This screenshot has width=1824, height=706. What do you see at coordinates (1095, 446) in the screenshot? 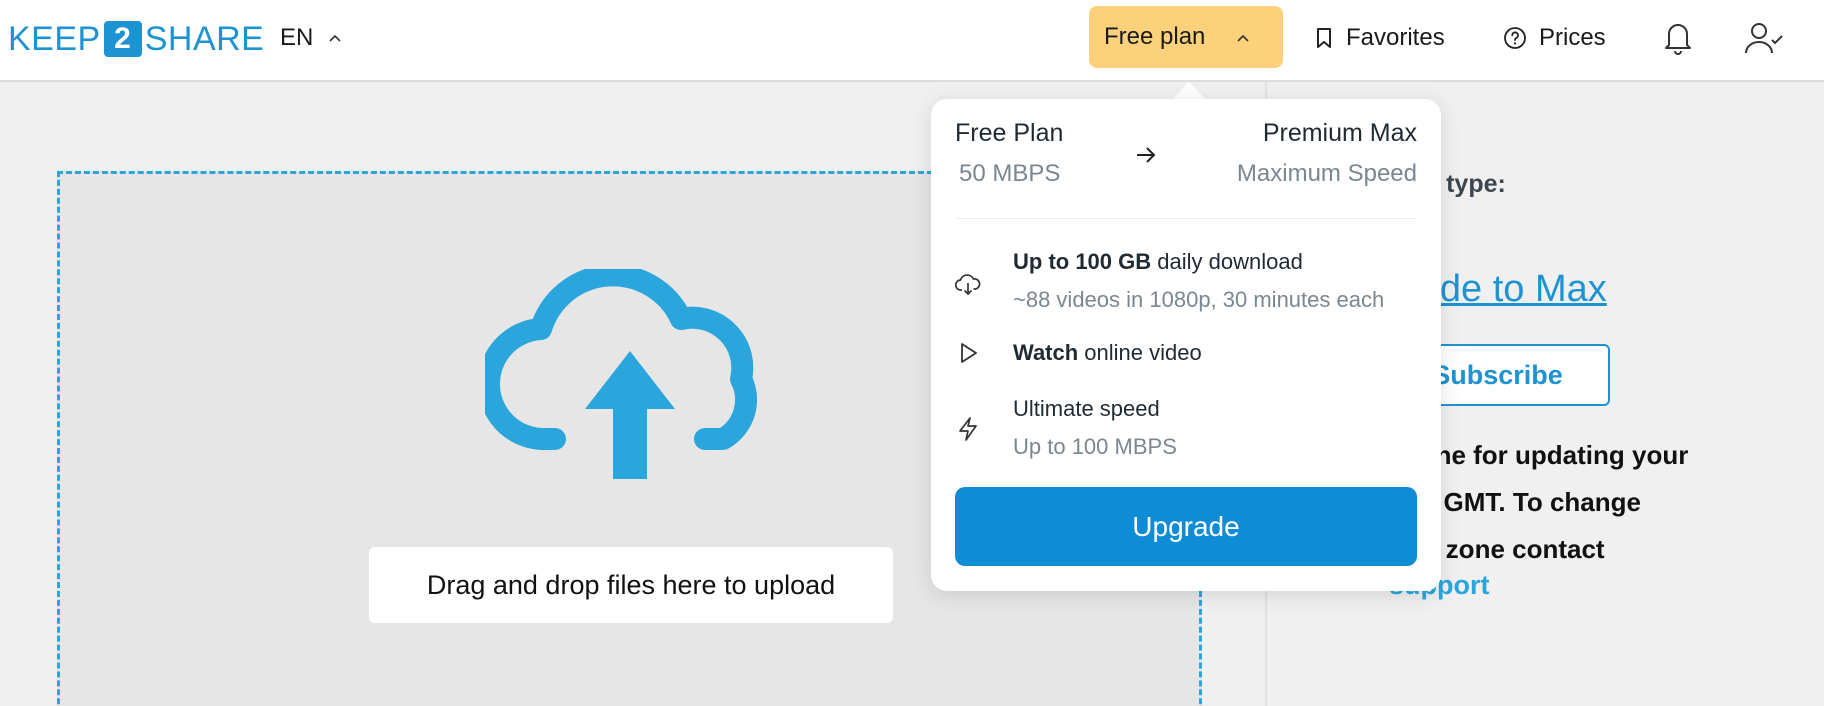
I see `feature-subtitle: Up to 100 MBPS` at bounding box center [1095, 446].